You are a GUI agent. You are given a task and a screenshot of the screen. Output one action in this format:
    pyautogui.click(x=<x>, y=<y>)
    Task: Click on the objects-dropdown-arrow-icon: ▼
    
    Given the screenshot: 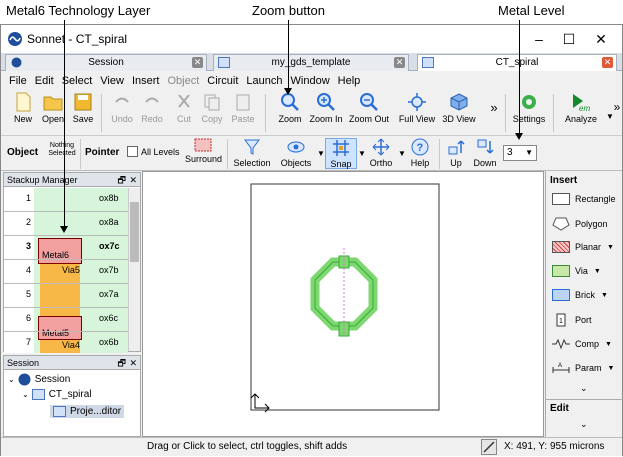 What is the action you would take?
    pyautogui.click(x=321, y=153)
    